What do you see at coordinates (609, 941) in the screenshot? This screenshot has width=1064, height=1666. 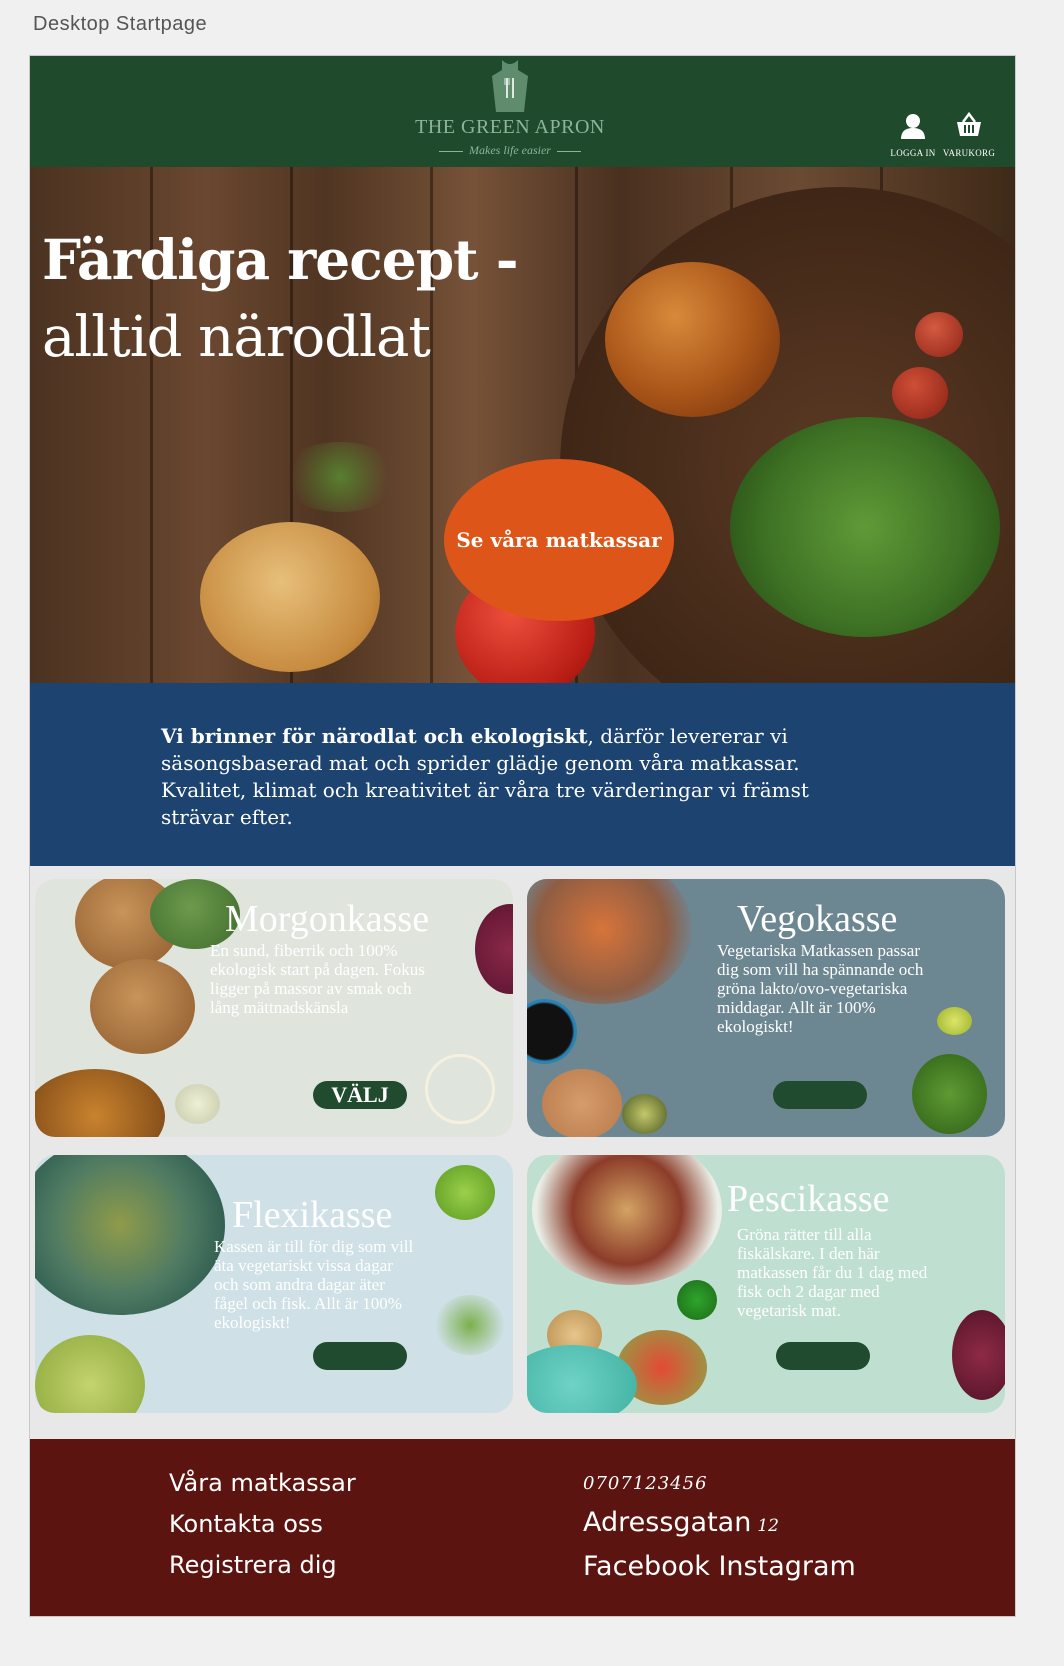 I see `noodle-bowl-image` at bounding box center [609, 941].